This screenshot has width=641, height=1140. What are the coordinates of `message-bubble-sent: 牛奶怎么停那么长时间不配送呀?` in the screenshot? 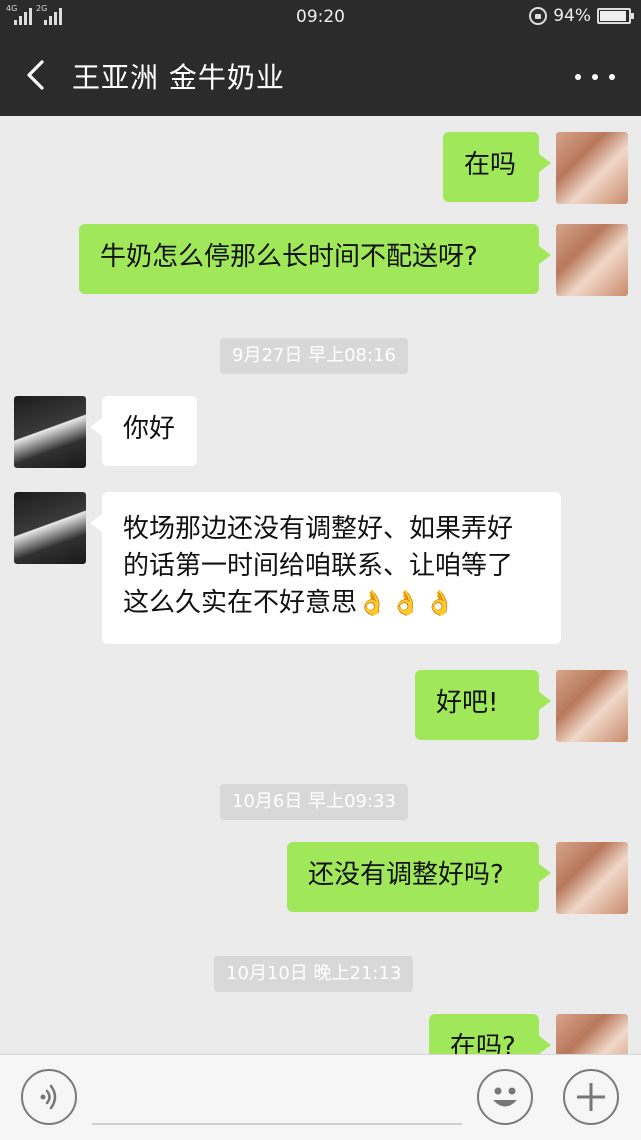 It's located at (315, 259).